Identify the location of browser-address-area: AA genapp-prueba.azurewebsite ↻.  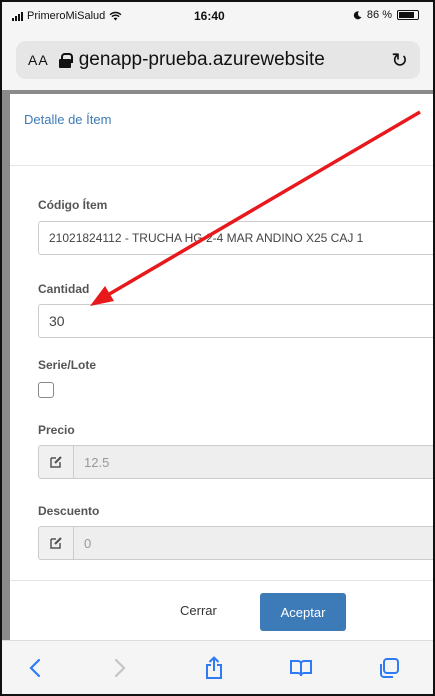
(217, 61).